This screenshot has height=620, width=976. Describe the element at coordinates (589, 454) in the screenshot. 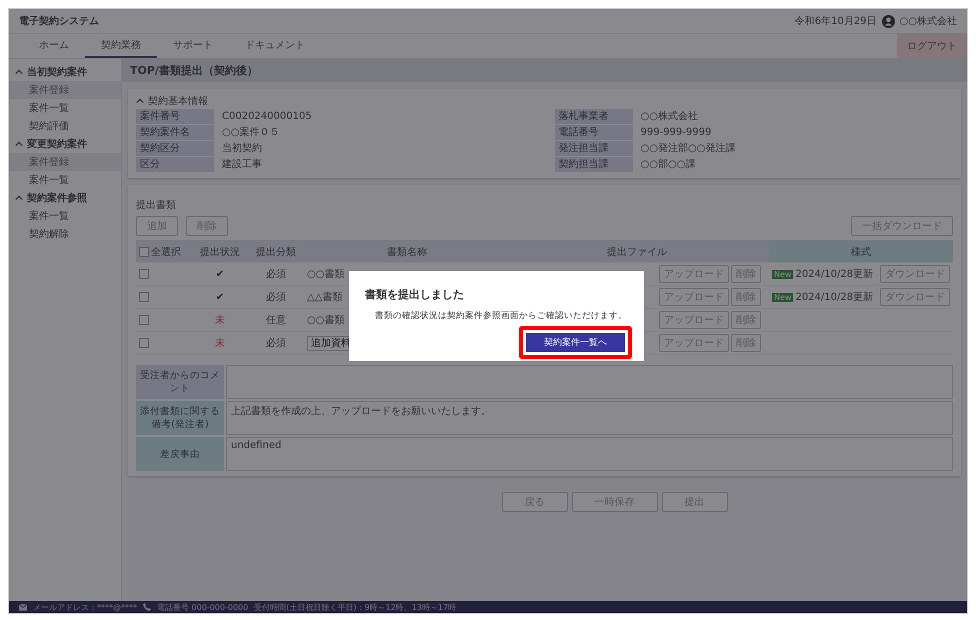

I see `remark-field: undefined` at that location.